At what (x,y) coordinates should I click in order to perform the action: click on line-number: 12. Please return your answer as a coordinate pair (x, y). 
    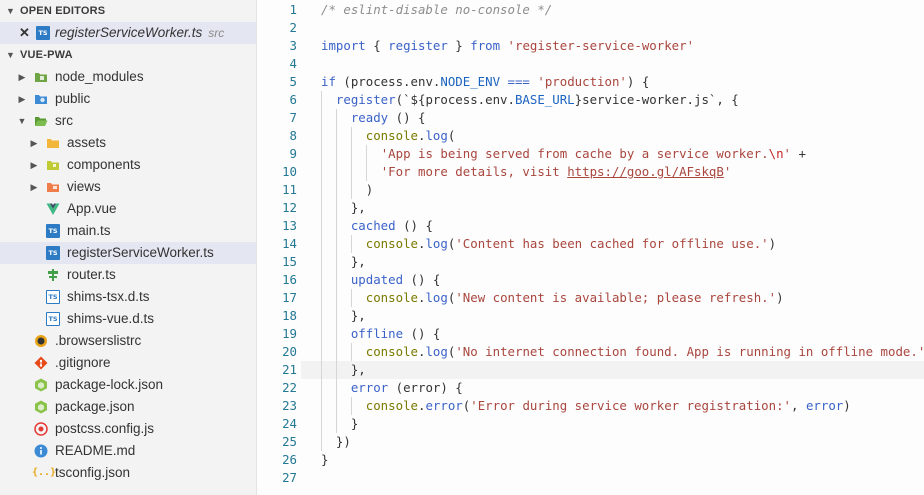
    Looking at the image, I should click on (289, 207).